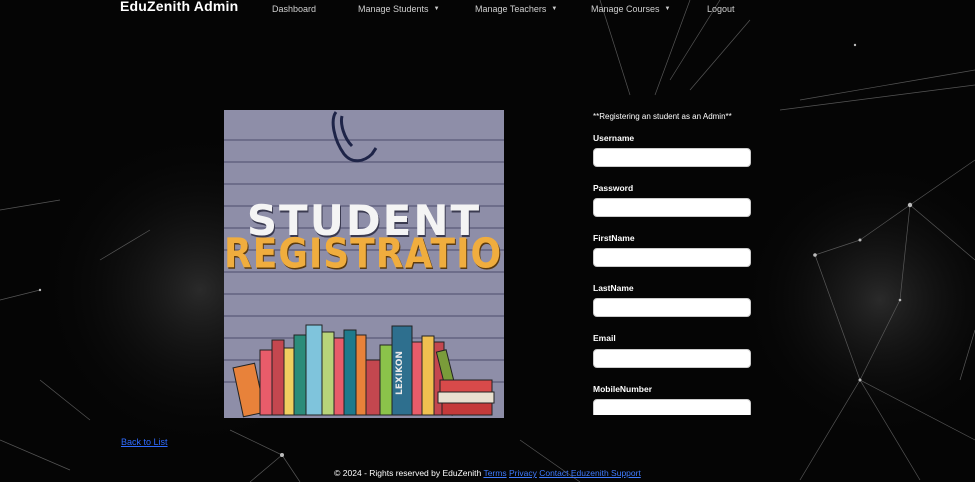  I want to click on nav-dashboard: Dashboard, so click(294, 9).